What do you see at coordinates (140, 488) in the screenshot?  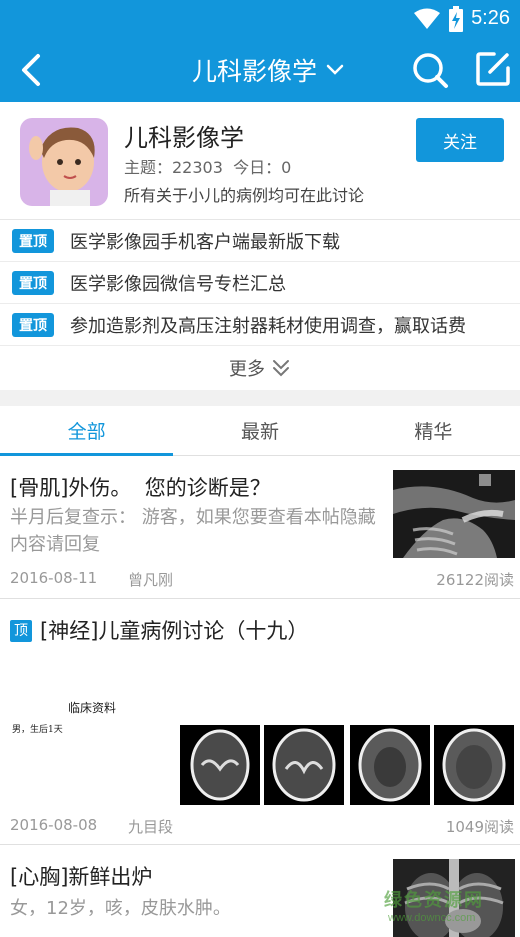 I see `post-title: [骨肌]外伤。 您的诊断是？` at bounding box center [140, 488].